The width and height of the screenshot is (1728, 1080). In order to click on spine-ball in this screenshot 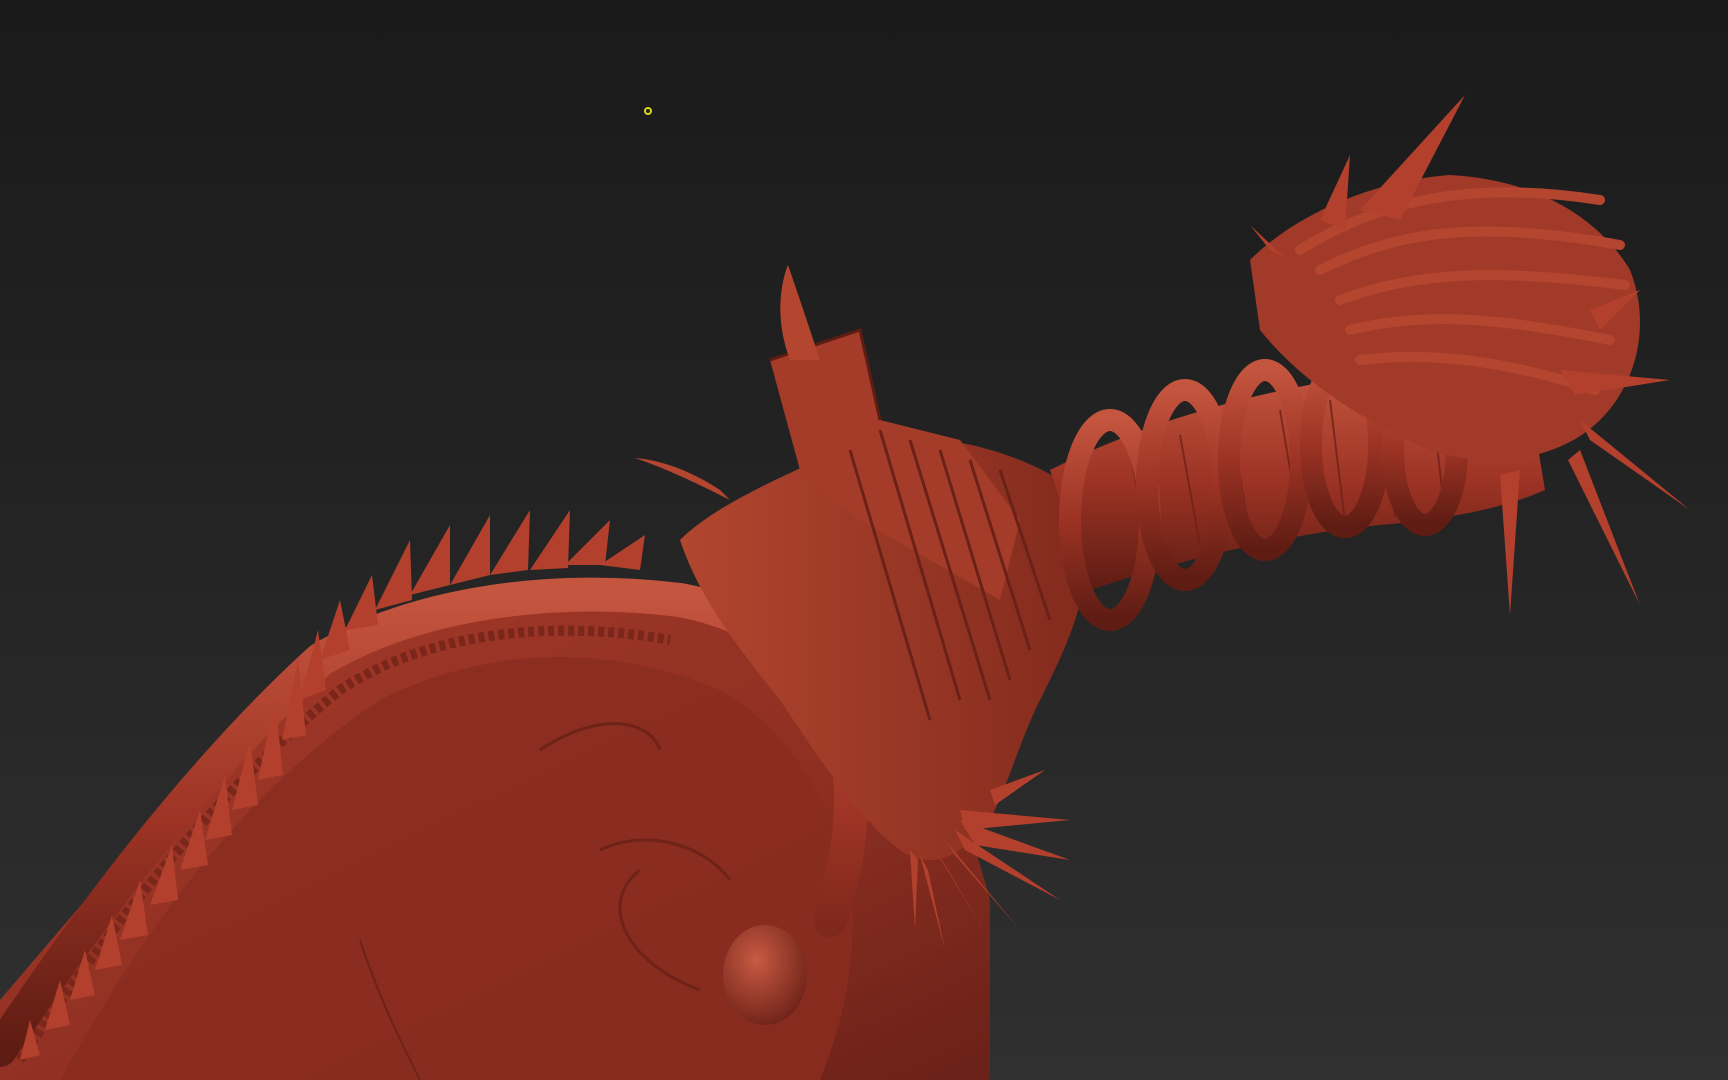, I will do `click(765, 975)`.